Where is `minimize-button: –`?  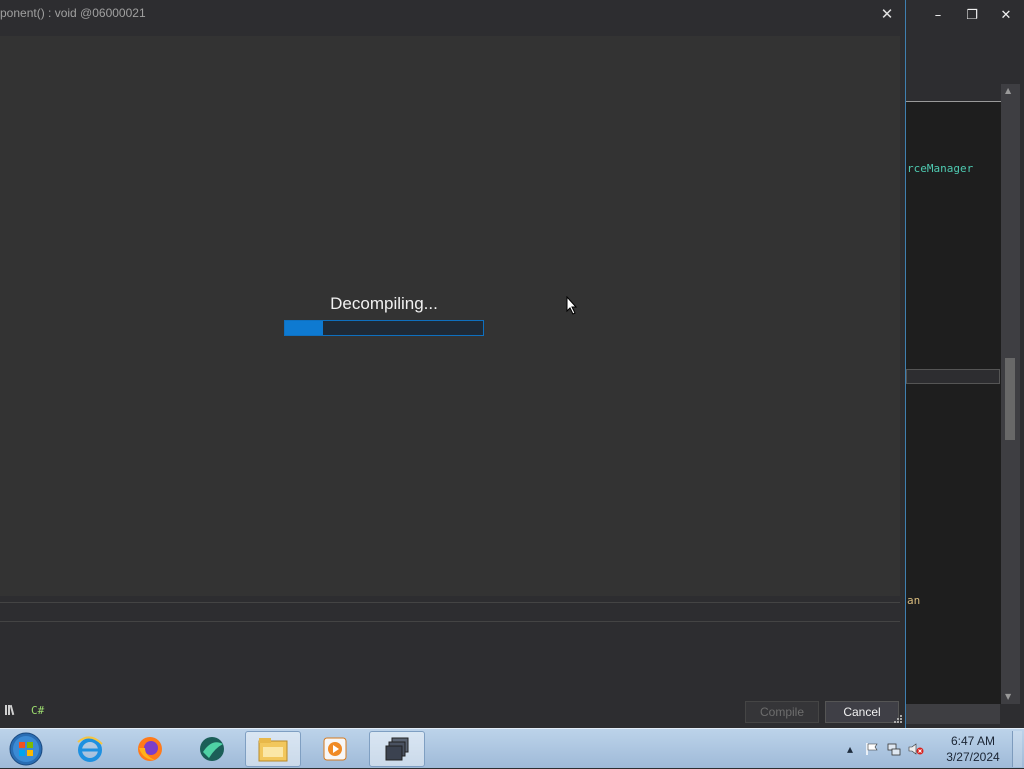 minimize-button: – is located at coordinates (938, 15).